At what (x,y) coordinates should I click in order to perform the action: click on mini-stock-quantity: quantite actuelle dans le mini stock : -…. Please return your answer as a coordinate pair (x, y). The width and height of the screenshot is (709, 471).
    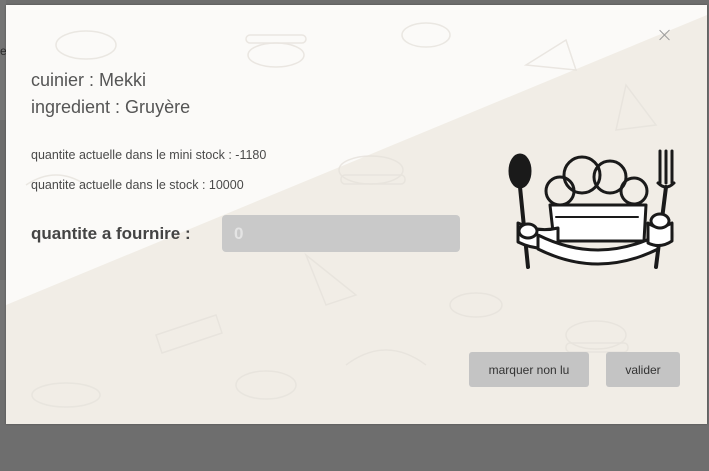
    Looking at the image, I should click on (149, 155).